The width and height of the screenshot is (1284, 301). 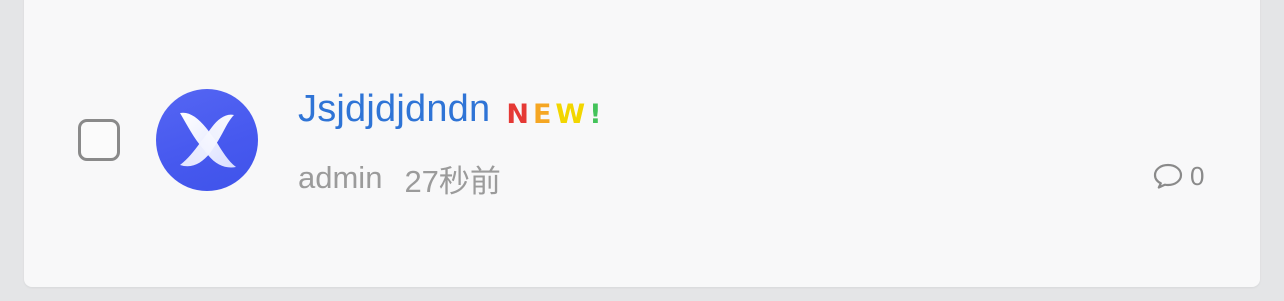 I want to click on post-time: 27秒前, so click(x=452, y=181).